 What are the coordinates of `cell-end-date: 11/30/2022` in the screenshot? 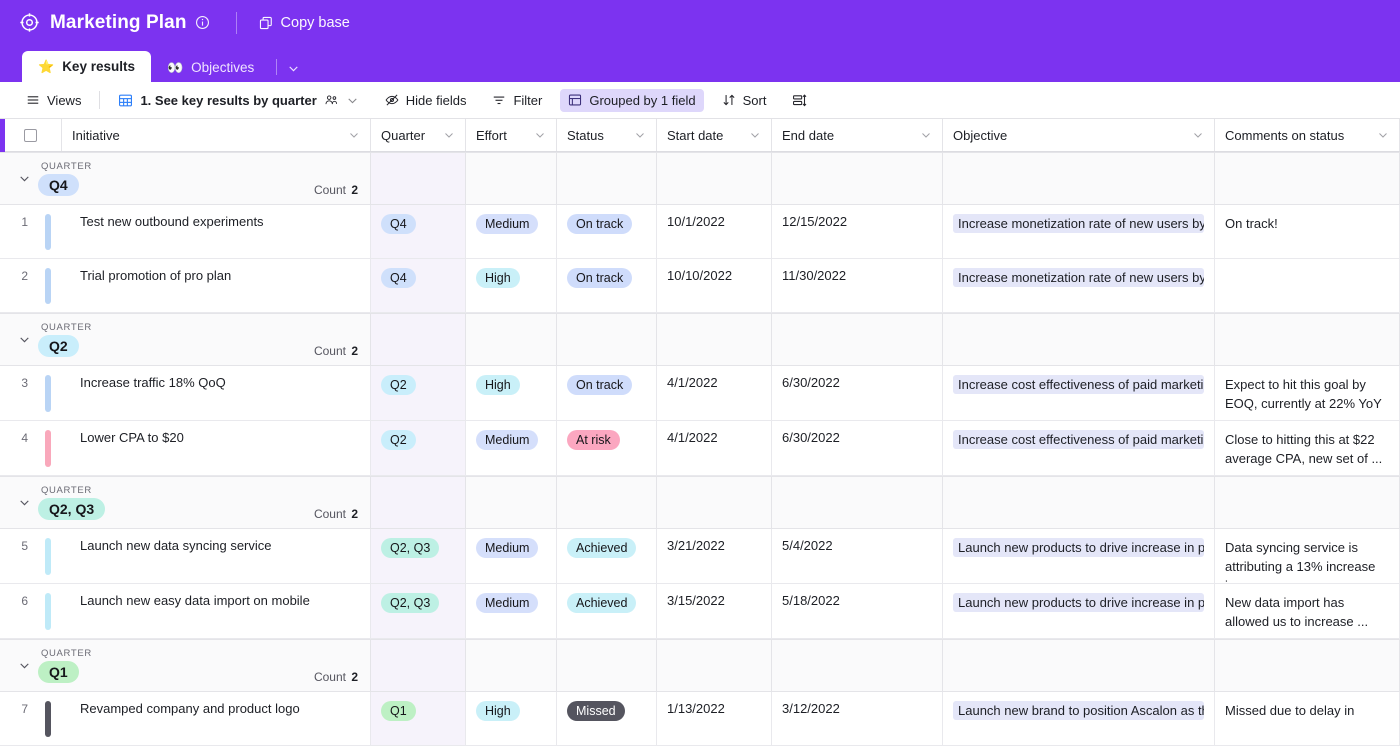 It's located at (857, 285).